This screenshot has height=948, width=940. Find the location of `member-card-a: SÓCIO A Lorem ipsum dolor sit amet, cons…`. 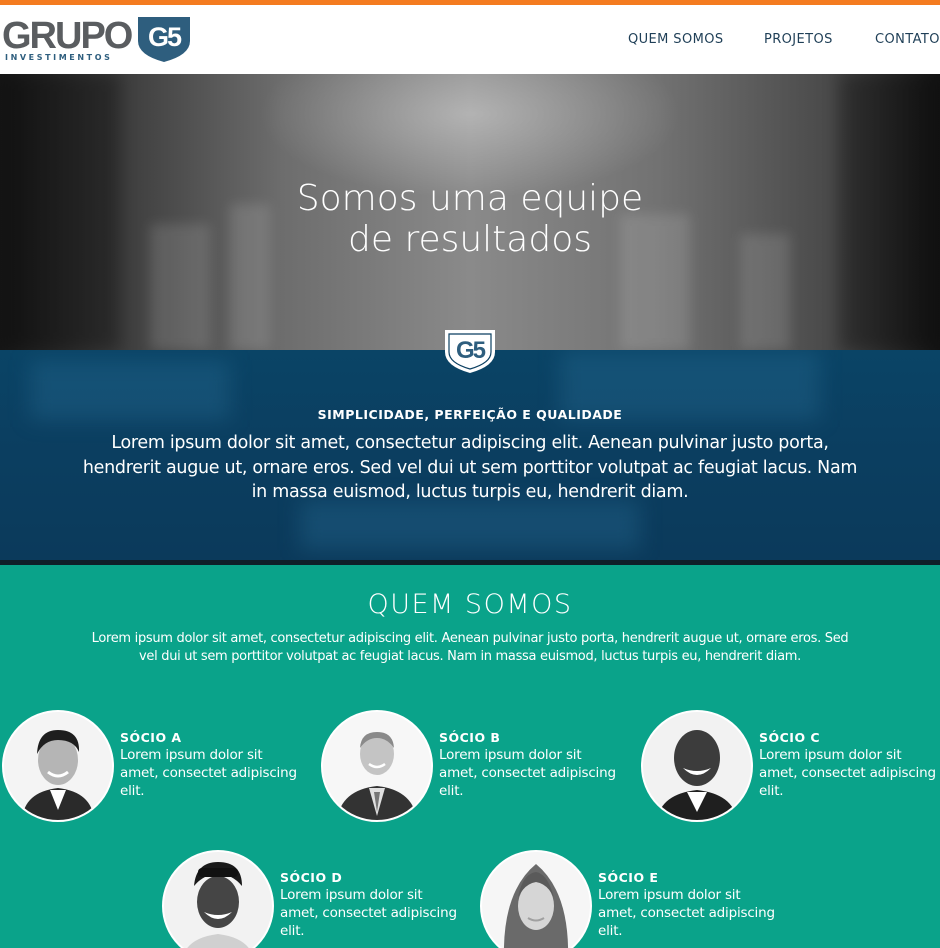

member-card-a: SÓCIO A Lorem ipsum dolor sit amet, cons… is located at coordinates (152, 766).